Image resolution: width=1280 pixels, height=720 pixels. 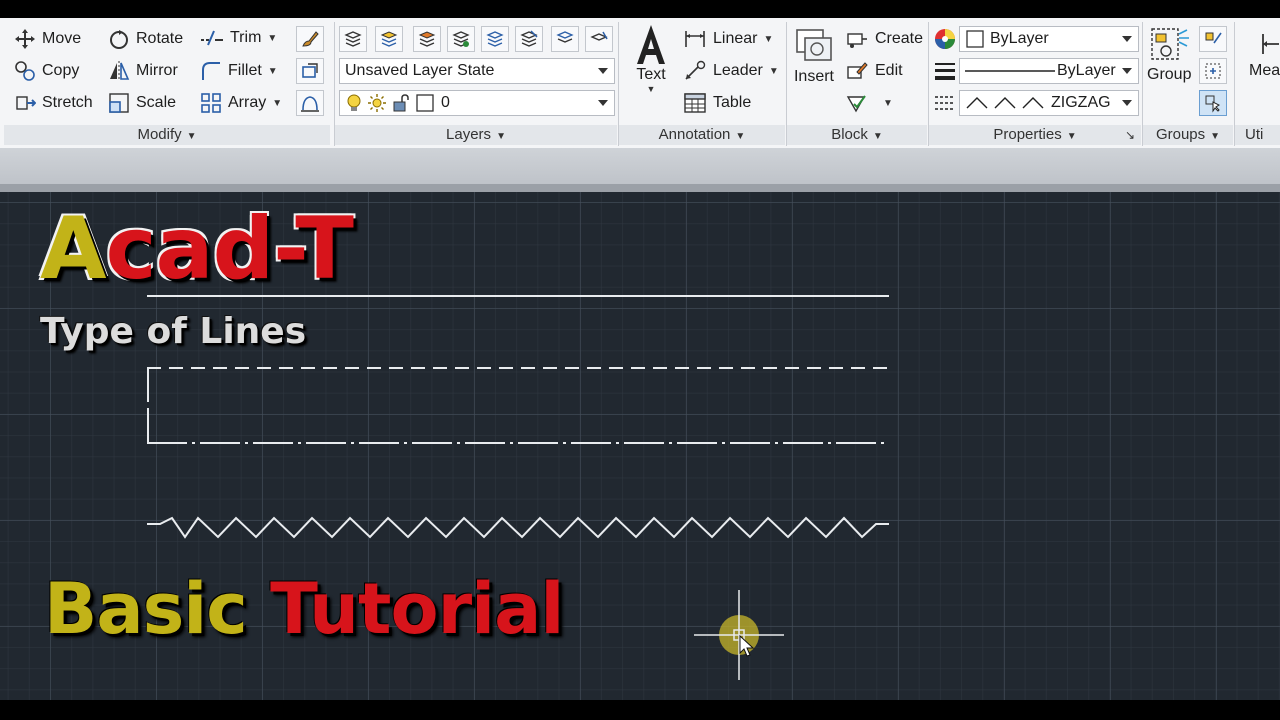 What do you see at coordinates (888, 103) in the screenshot?
I see `block-attribute-dropdown-icon: ▼` at bounding box center [888, 103].